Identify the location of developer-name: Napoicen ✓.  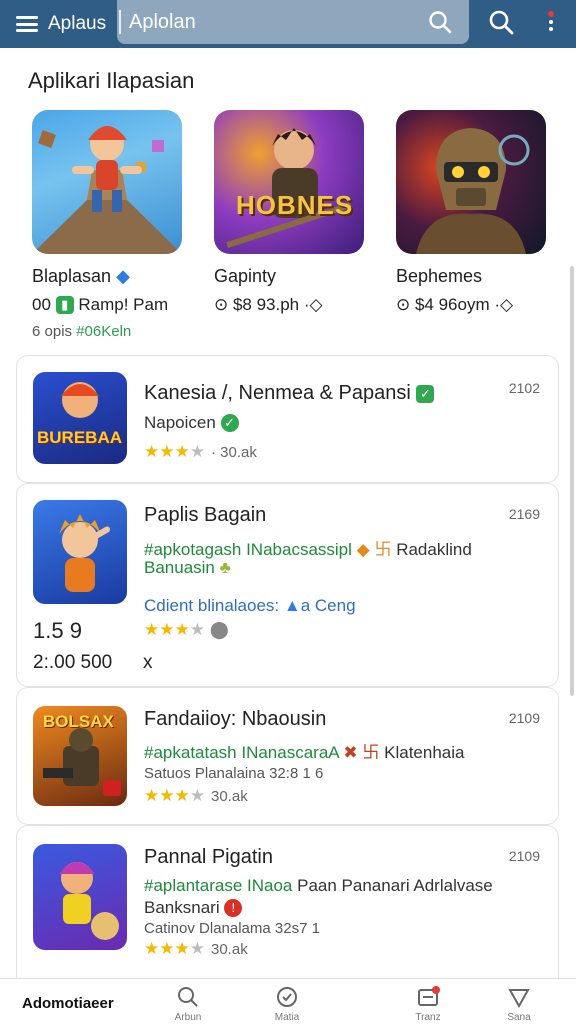
(191, 423).